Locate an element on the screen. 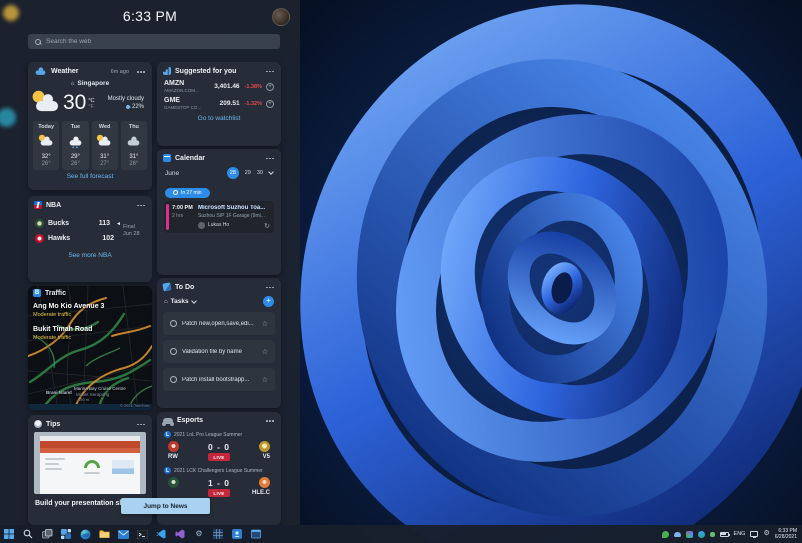 The height and width of the screenshot is (543, 802). language-indicator: ENG is located at coordinates (740, 534).